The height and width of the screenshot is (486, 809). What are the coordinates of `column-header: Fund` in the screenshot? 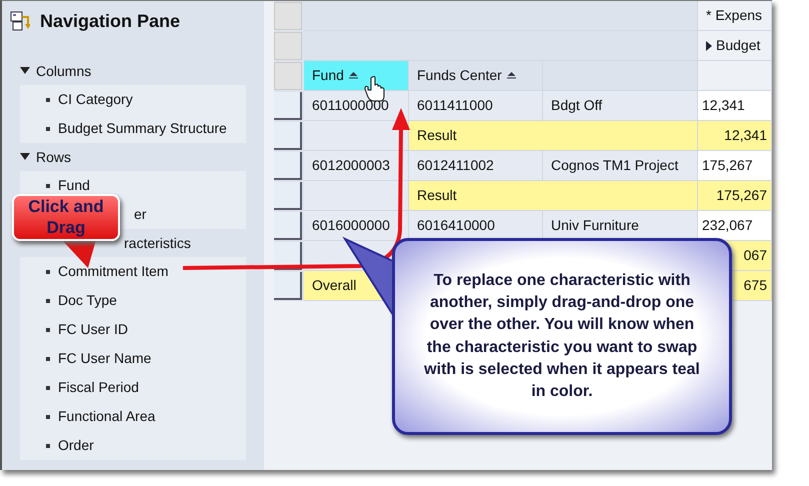 It's located at (356, 76).